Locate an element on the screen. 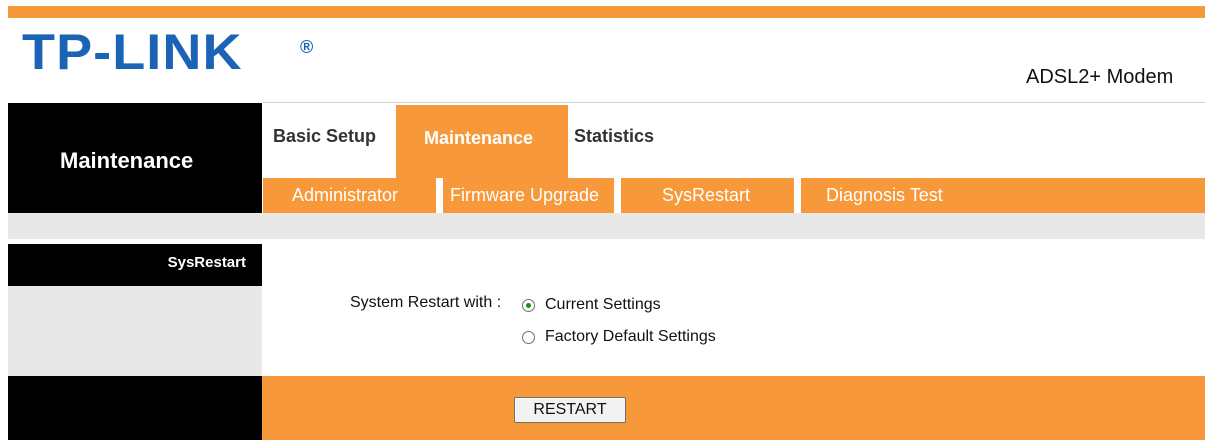  tp-link-logo: TP-LINK is located at coordinates (132, 52).